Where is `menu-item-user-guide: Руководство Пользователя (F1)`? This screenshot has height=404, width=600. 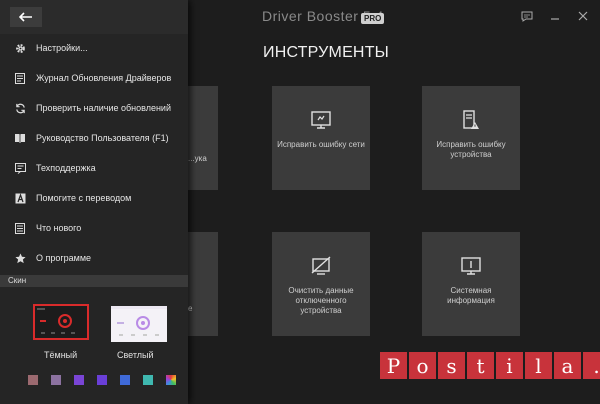 menu-item-user-guide: Руководство Пользователя (F1) is located at coordinates (94, 138).